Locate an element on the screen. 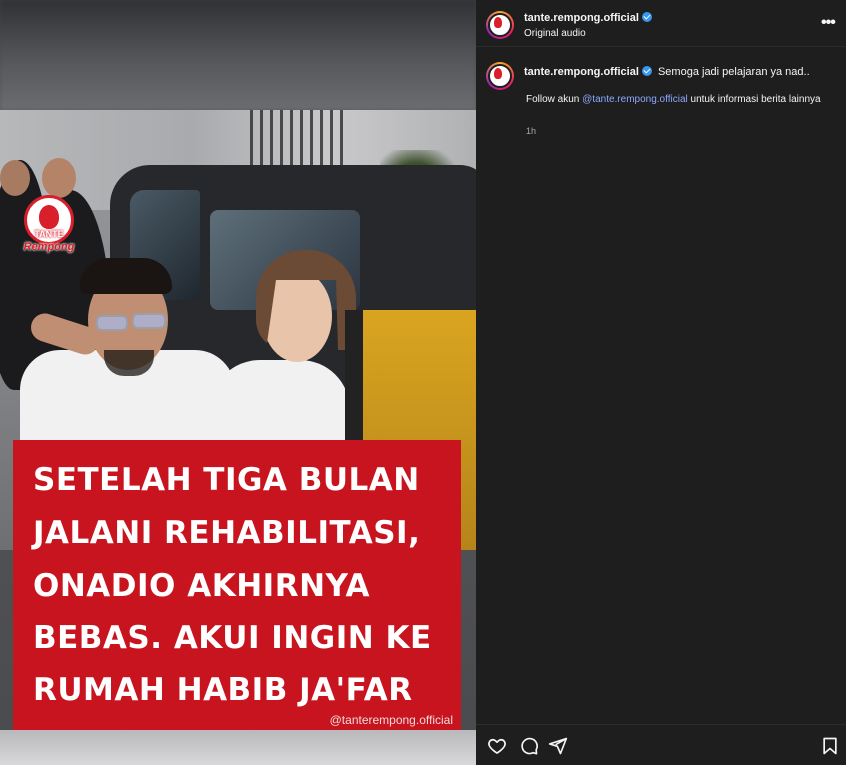 This screenshot has height=765, width=846. caption-line-1: SETELAH TIGA BULAN is located at coordinates (226, 480).